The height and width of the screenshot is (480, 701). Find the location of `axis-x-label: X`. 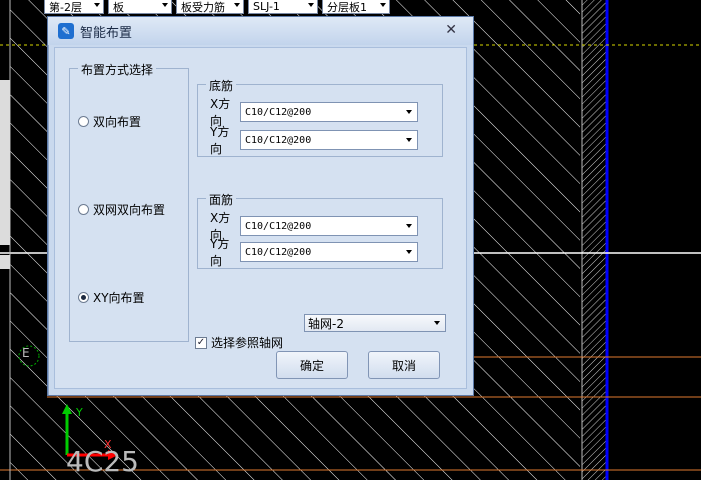

axis-x-label: X is located at coordinates (108, 444).